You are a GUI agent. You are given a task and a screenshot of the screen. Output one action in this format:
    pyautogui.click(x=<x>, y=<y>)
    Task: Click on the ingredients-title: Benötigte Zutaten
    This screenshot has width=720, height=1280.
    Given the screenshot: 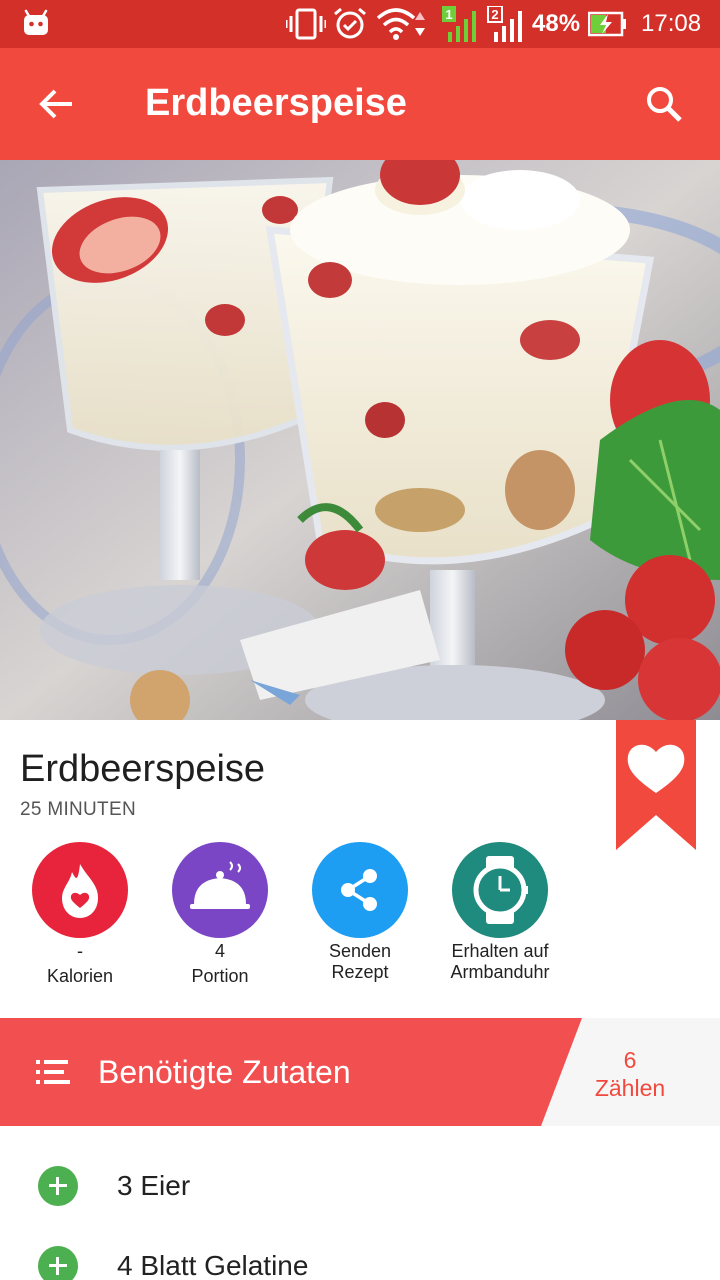 What is the action you would take?
    pyautogui.click(x=224, y=1072)
    